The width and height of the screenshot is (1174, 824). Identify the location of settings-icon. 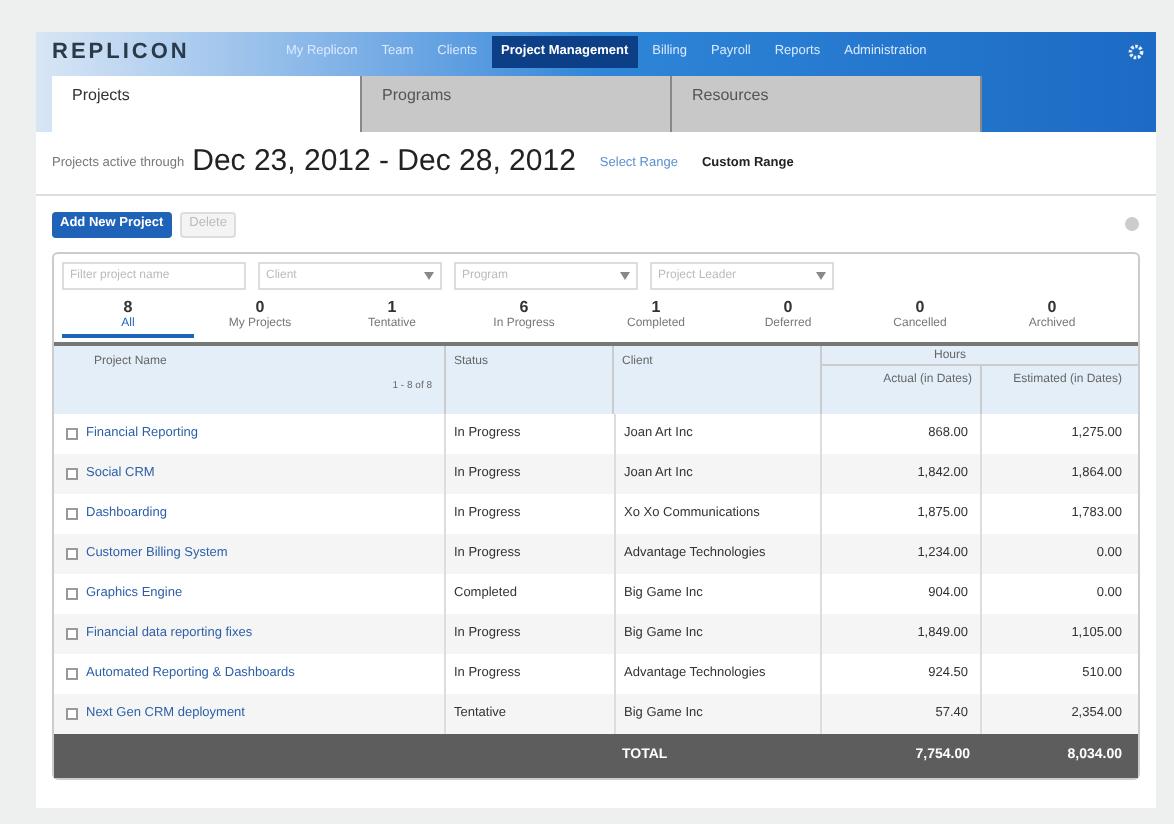
(1136, 52).